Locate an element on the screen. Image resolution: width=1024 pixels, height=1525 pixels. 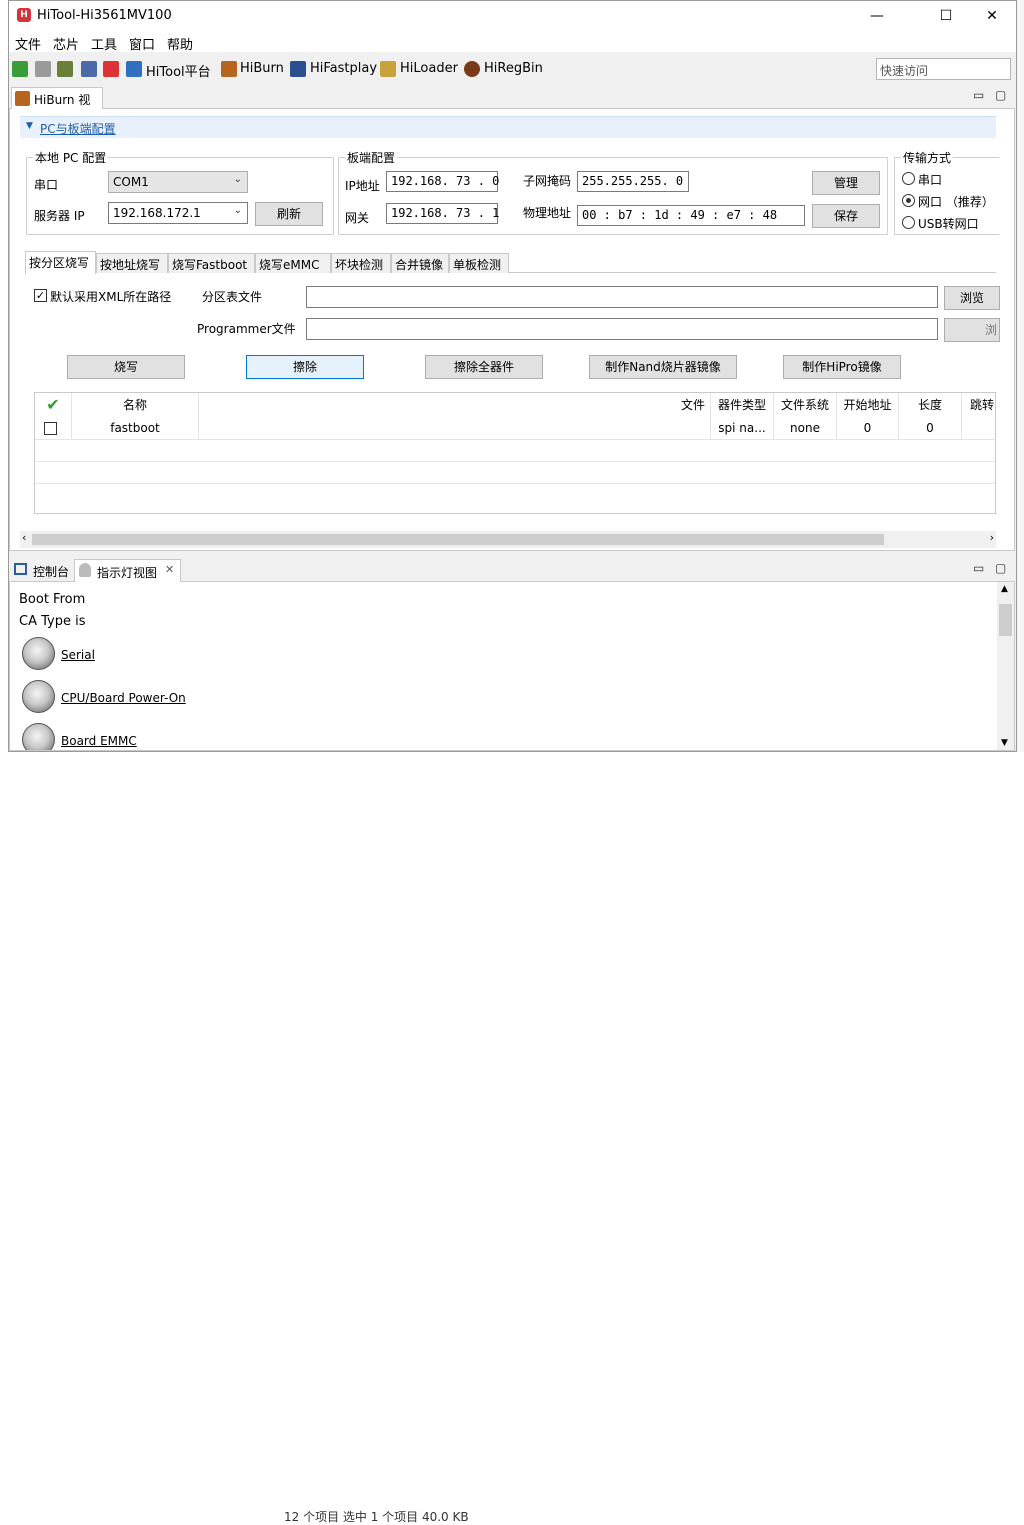
hiloader-icon is located at coordinates (388, 69).